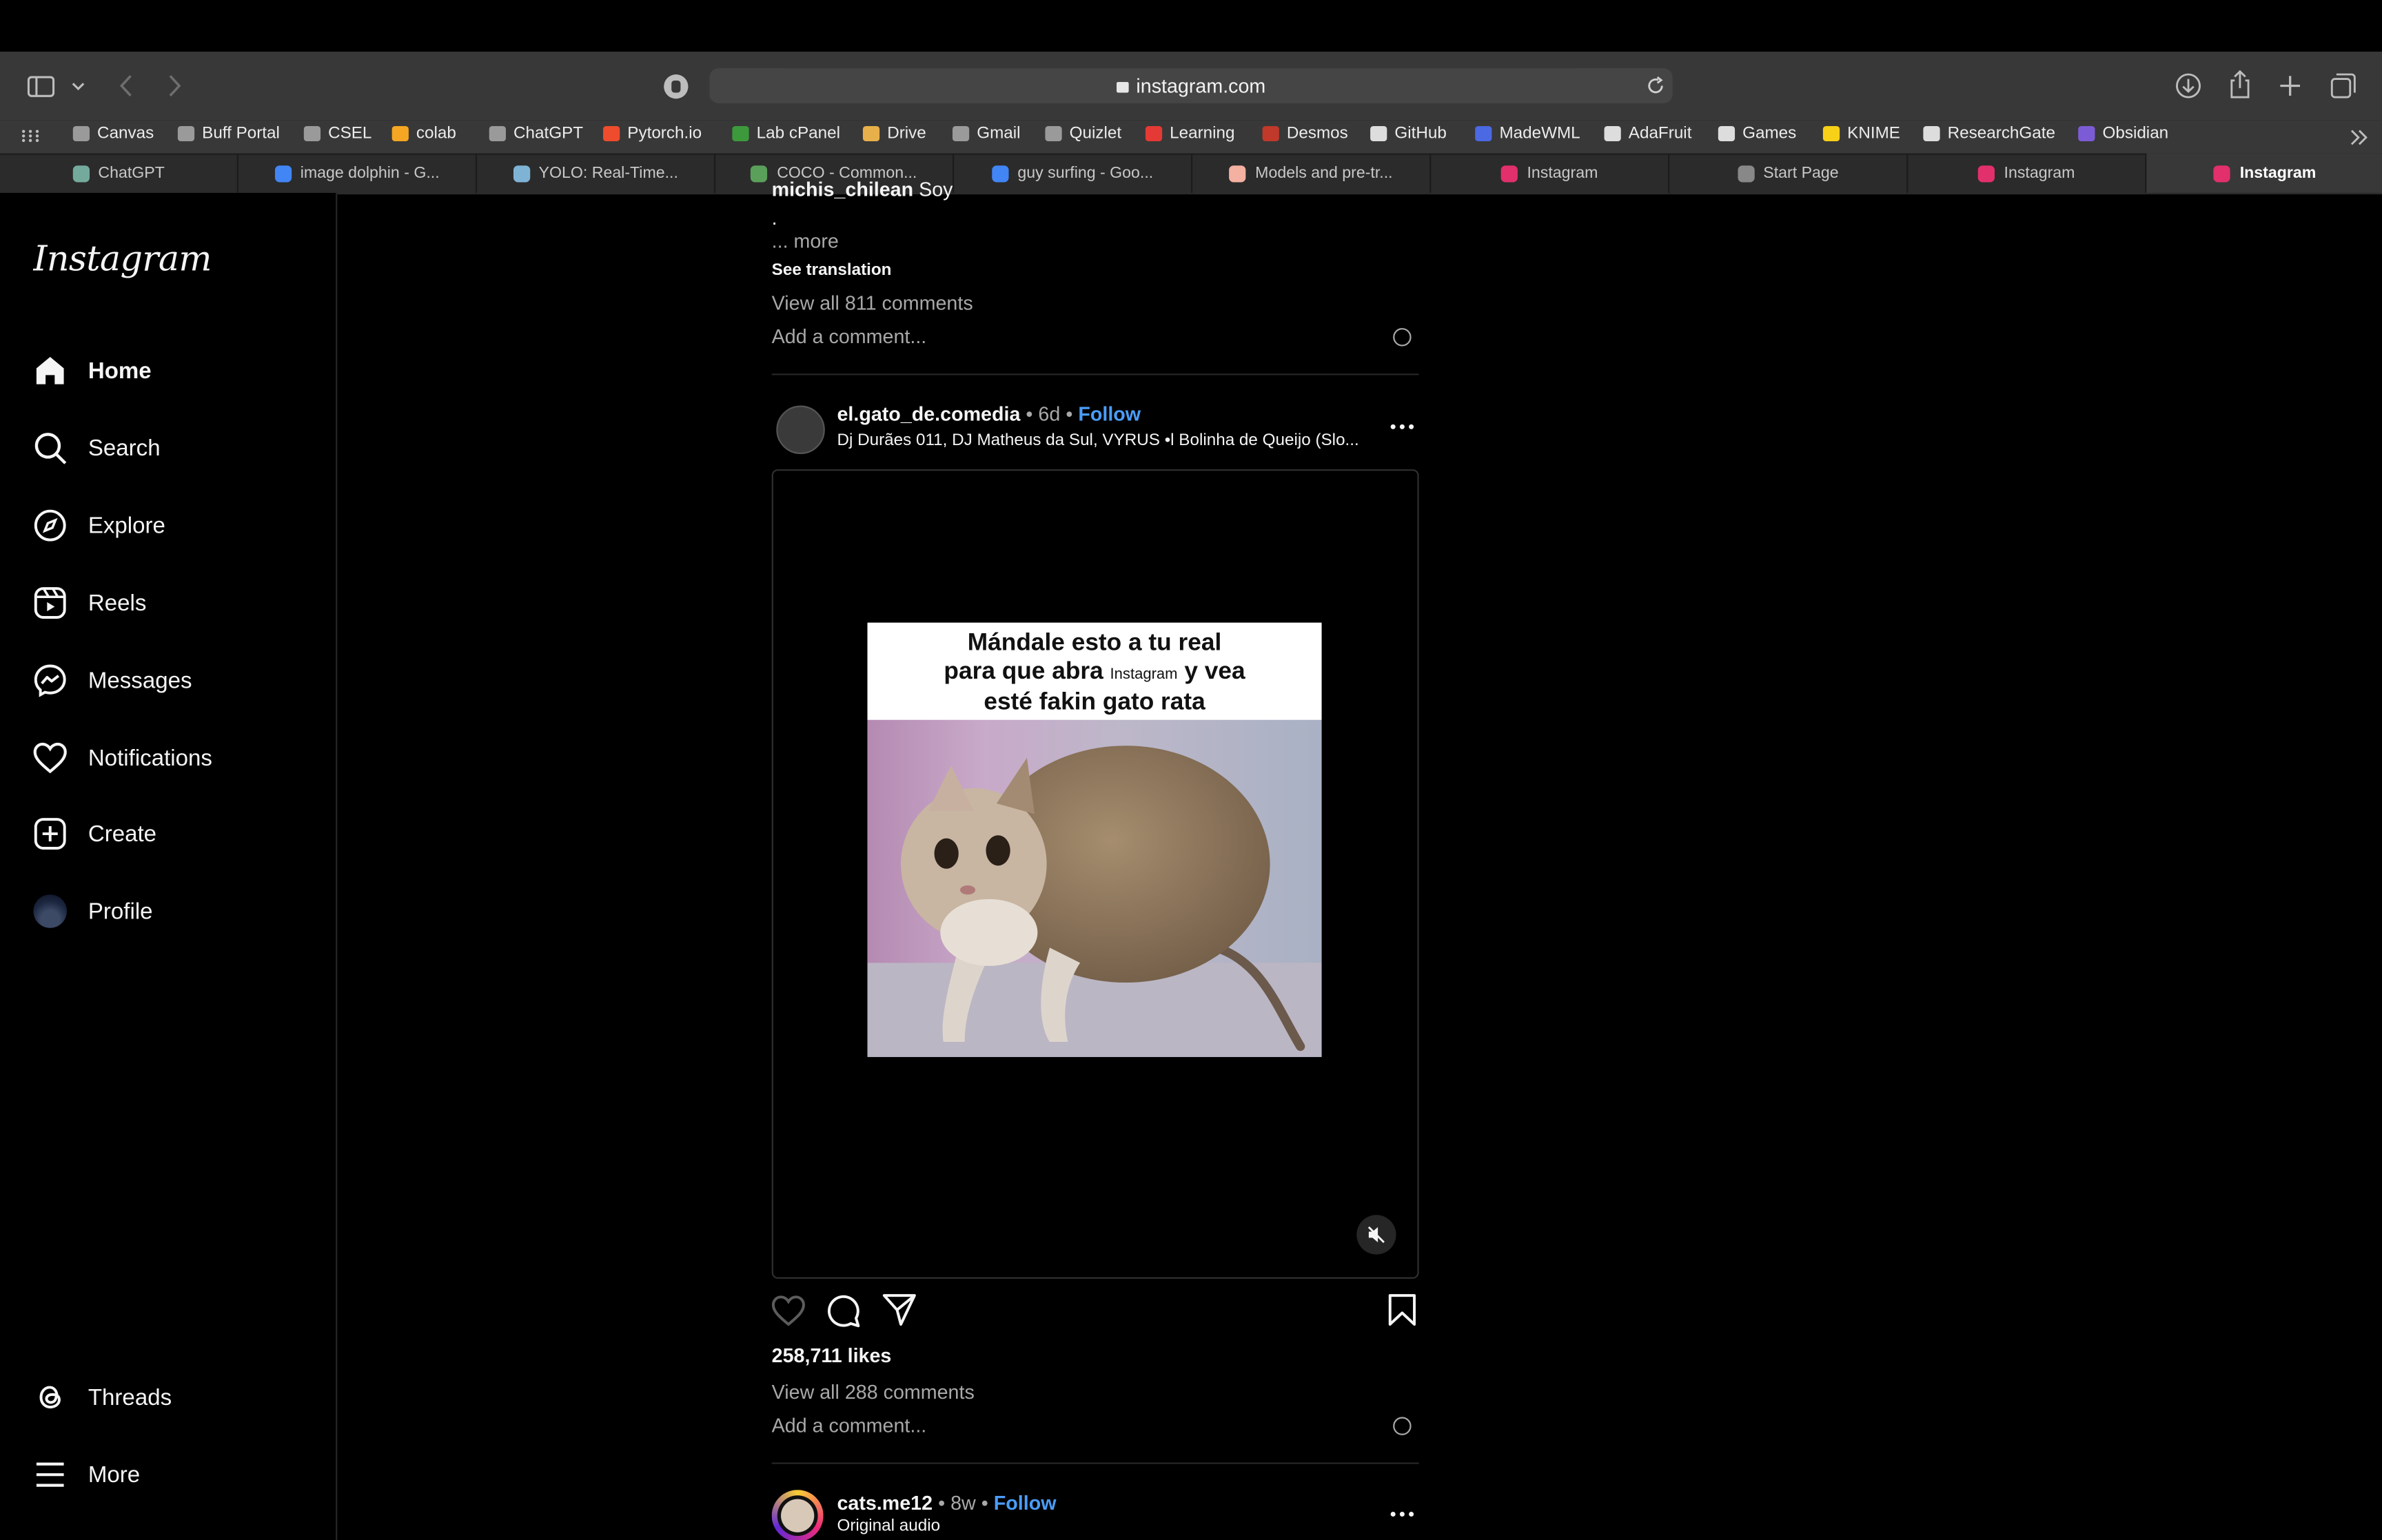 The image size is (2382, 1540). Describe the element at coordinates (228, 134) in the screenshot. I see `bookmark-buff-portal: Buff Portal` at that location.